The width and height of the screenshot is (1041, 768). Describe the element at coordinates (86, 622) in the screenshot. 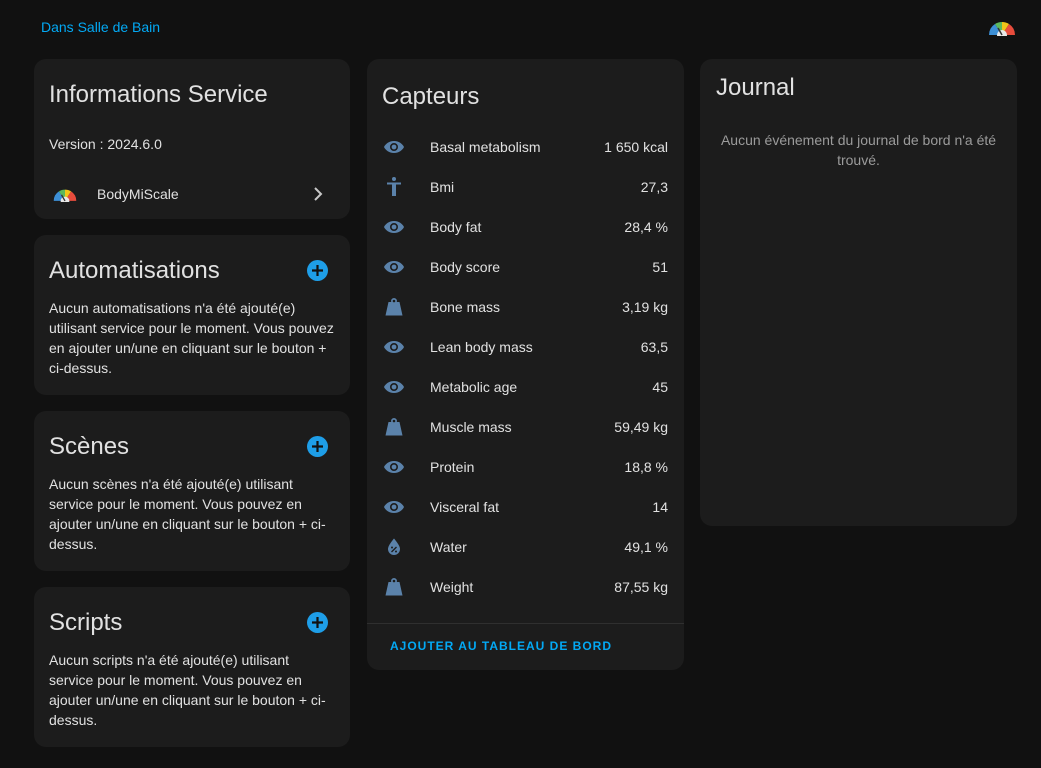

I see `scripts-title: Scripts` at that location.